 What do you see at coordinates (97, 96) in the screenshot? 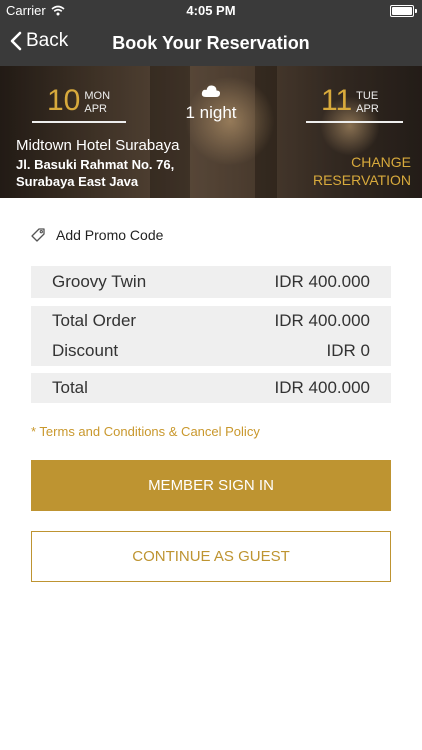
I see `checkin-weekday: MON` at bounding box center [97, 96].